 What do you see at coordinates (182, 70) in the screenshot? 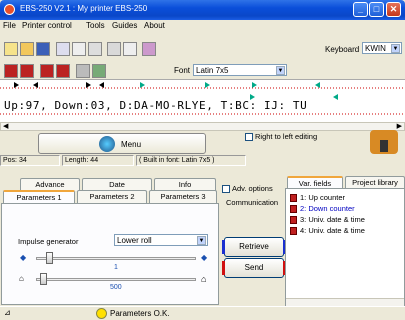
I see `font-label: Font` at bounding box center [182, 70].